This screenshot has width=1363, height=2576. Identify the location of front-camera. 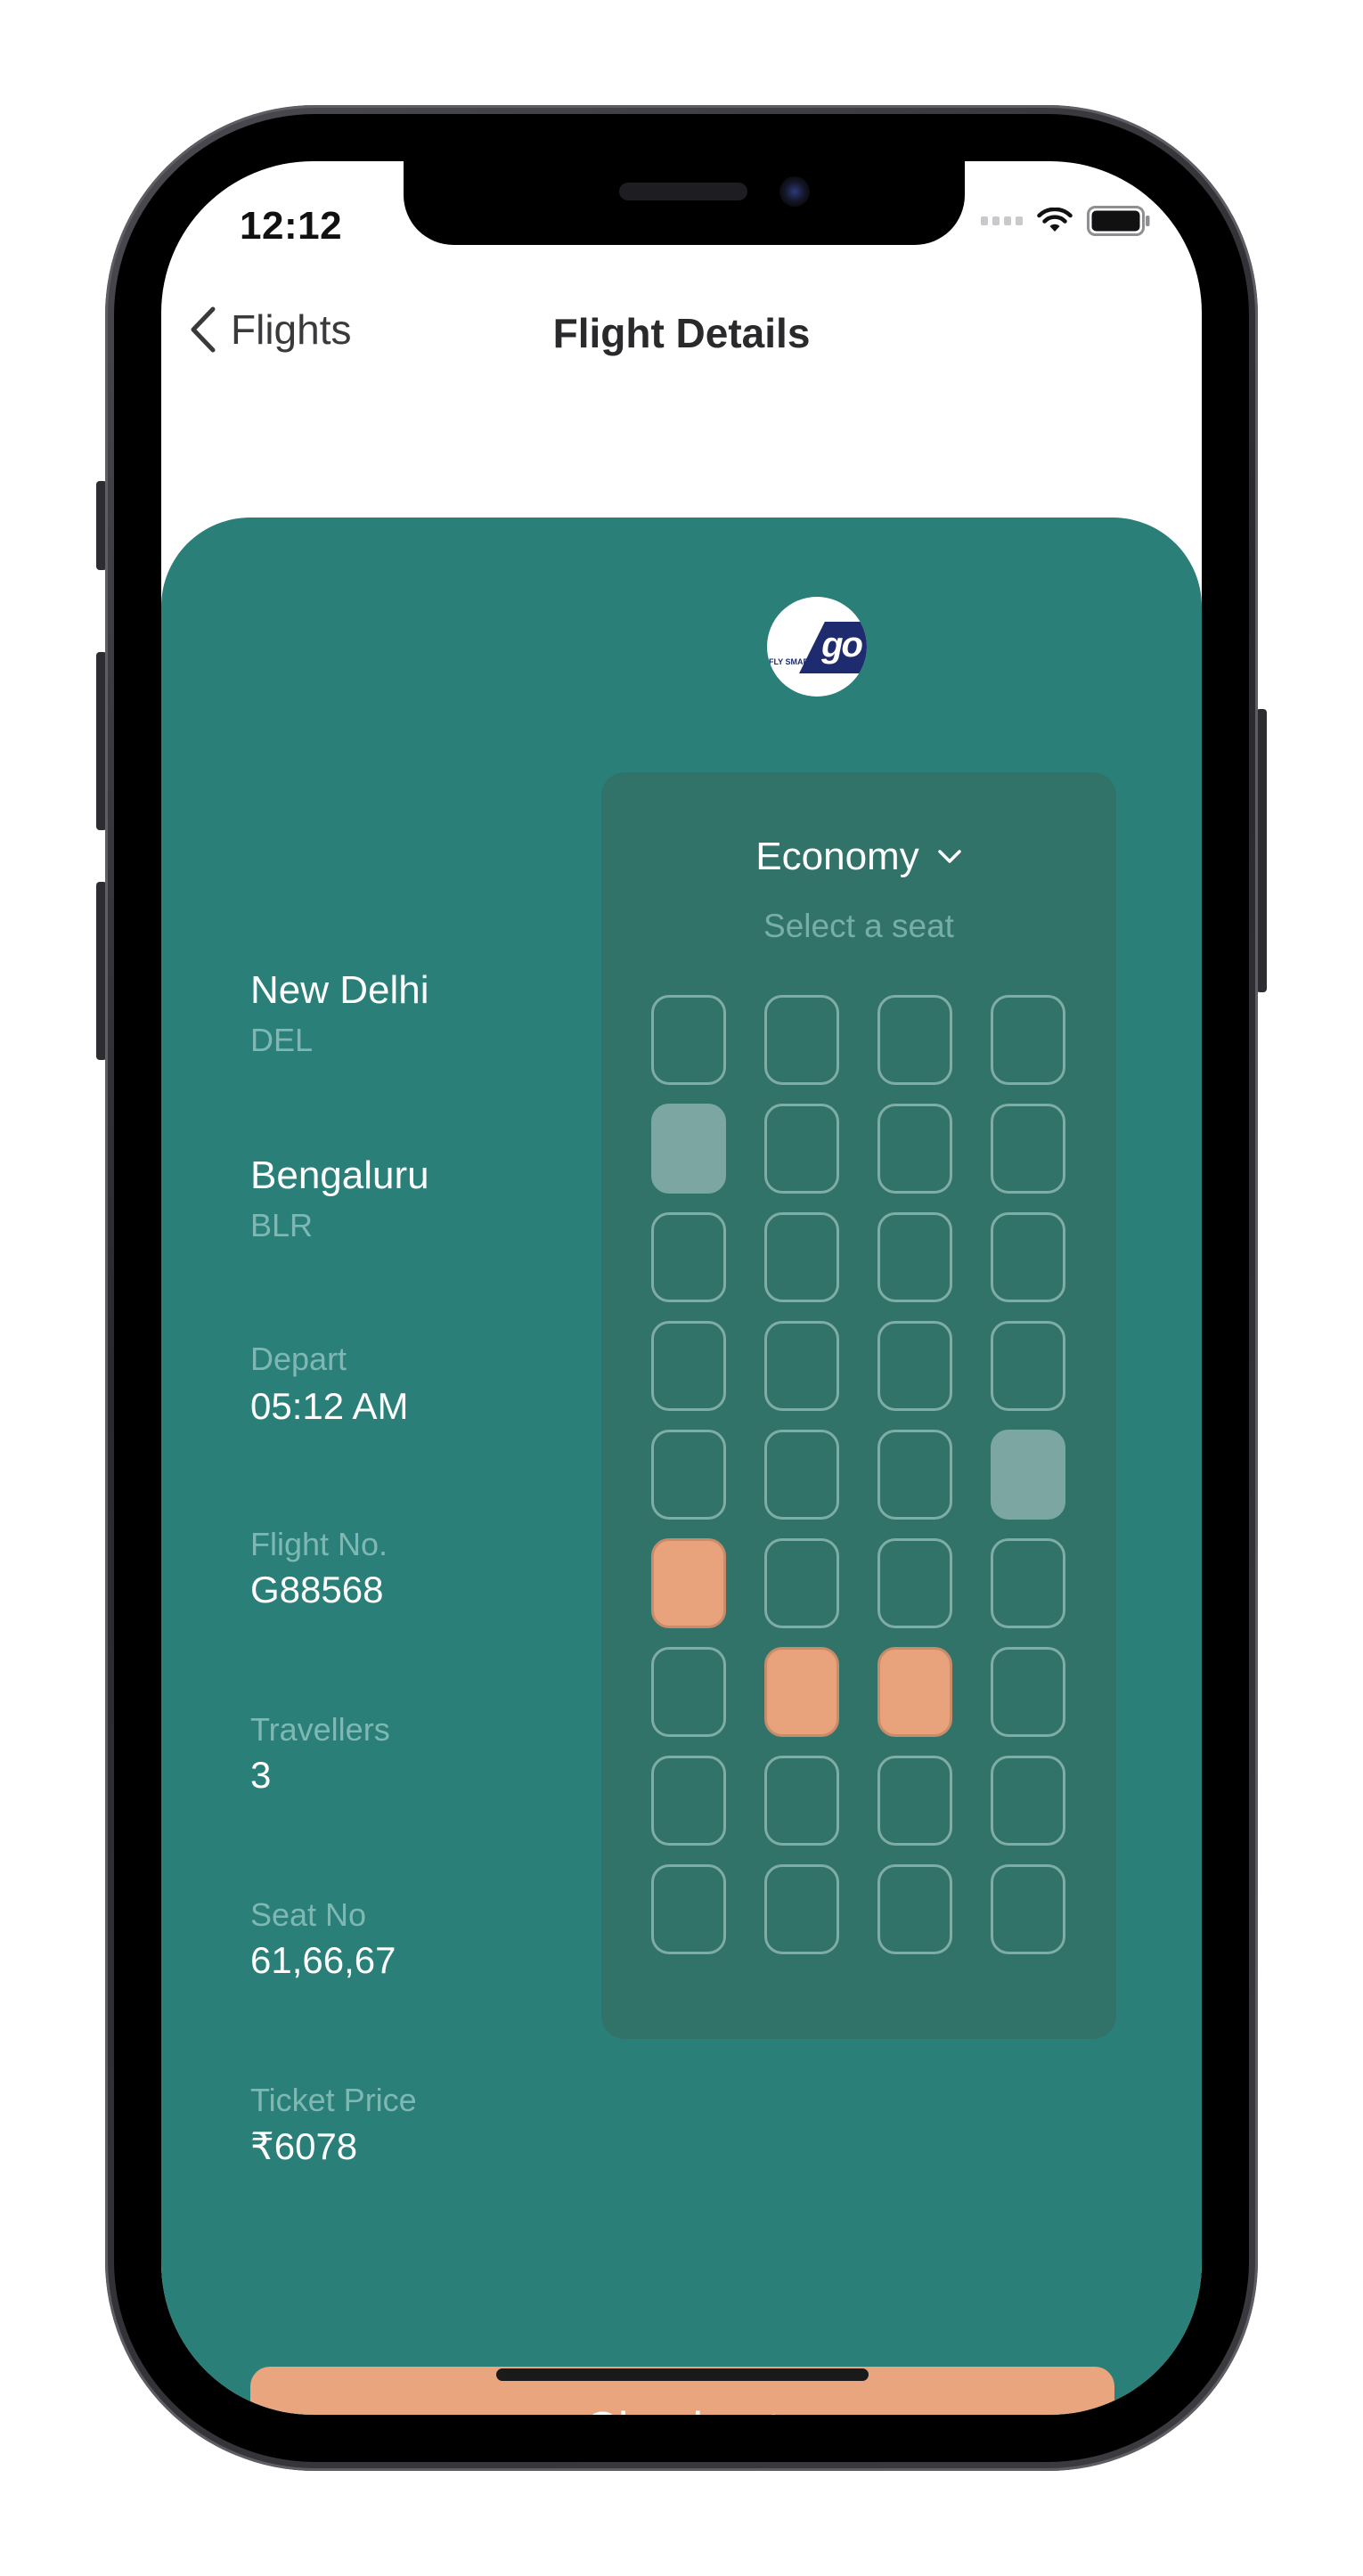
(795, 191).